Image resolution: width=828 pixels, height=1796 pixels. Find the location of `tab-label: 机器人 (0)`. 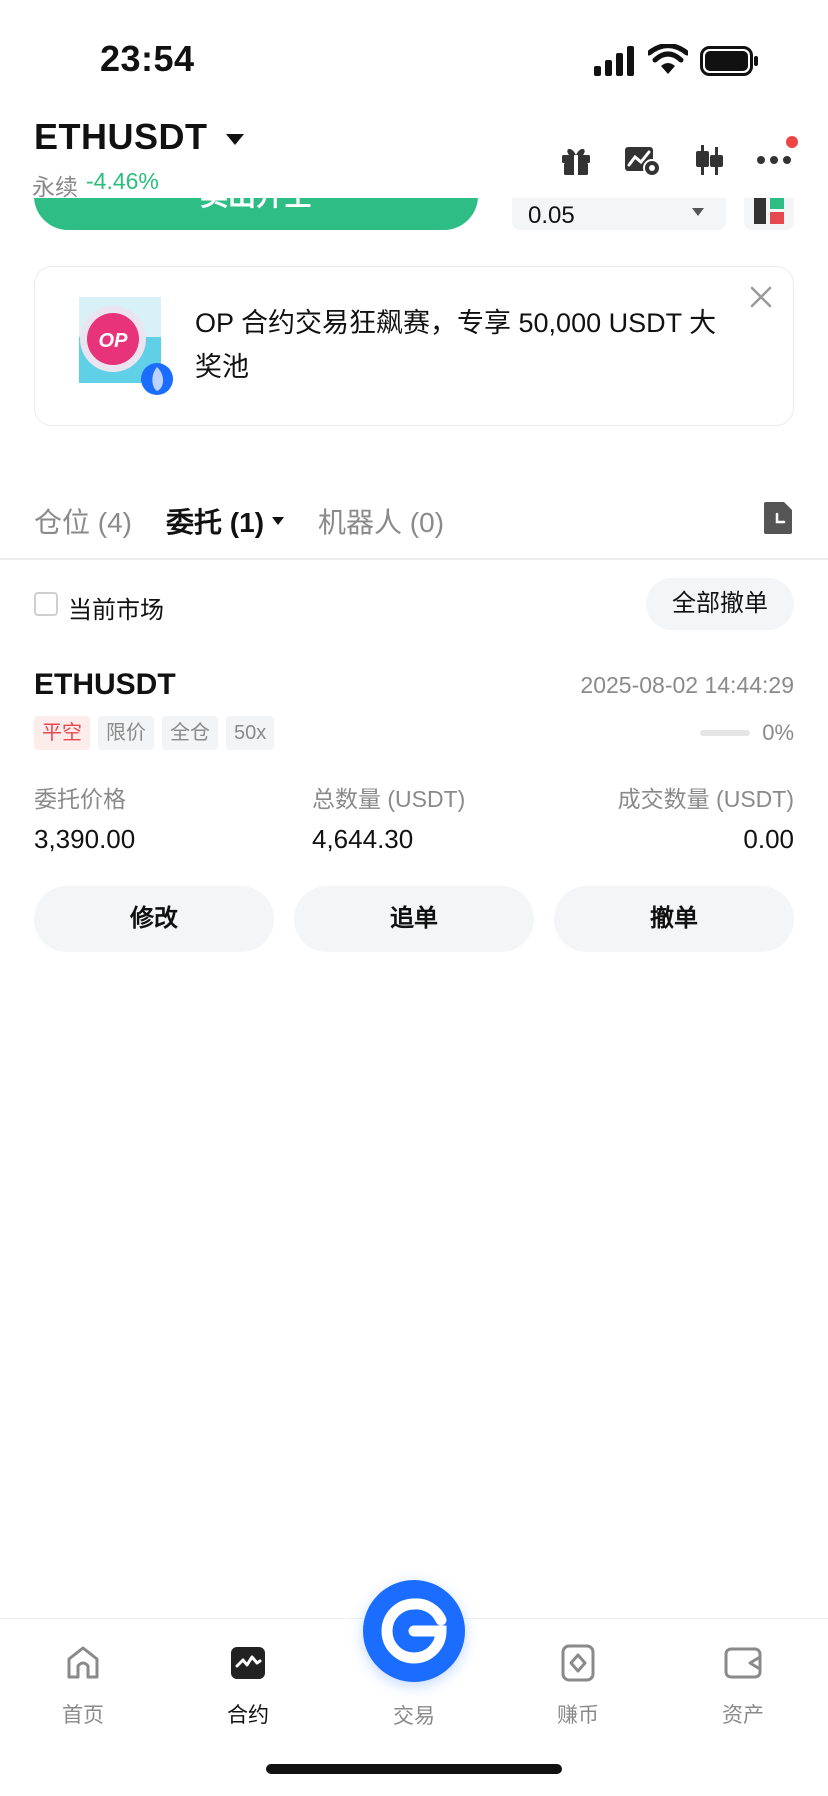

tab-label: 机器人 (0) is located at coordinates (381, 522).